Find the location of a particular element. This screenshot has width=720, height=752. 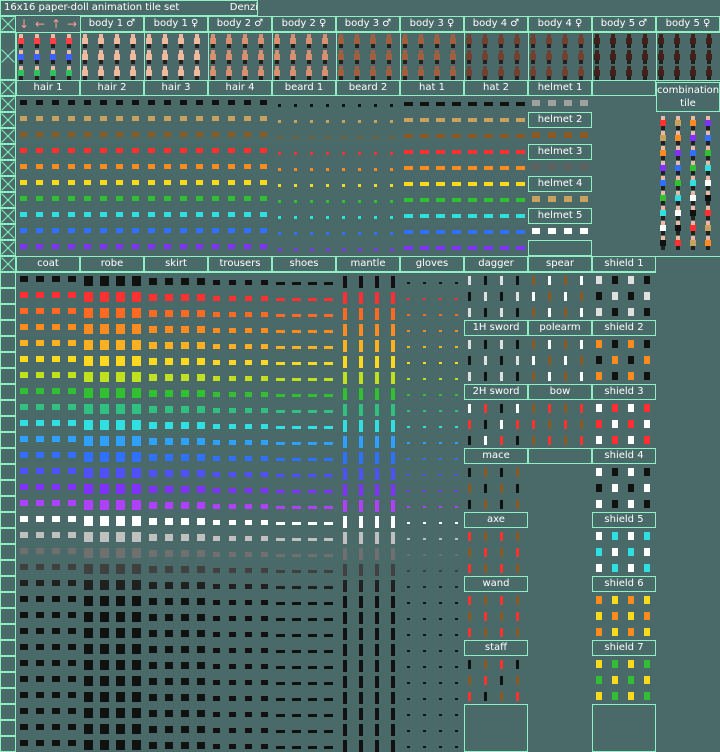

helmet-label-3: helmet 3 is located at coordinates (560, 152).